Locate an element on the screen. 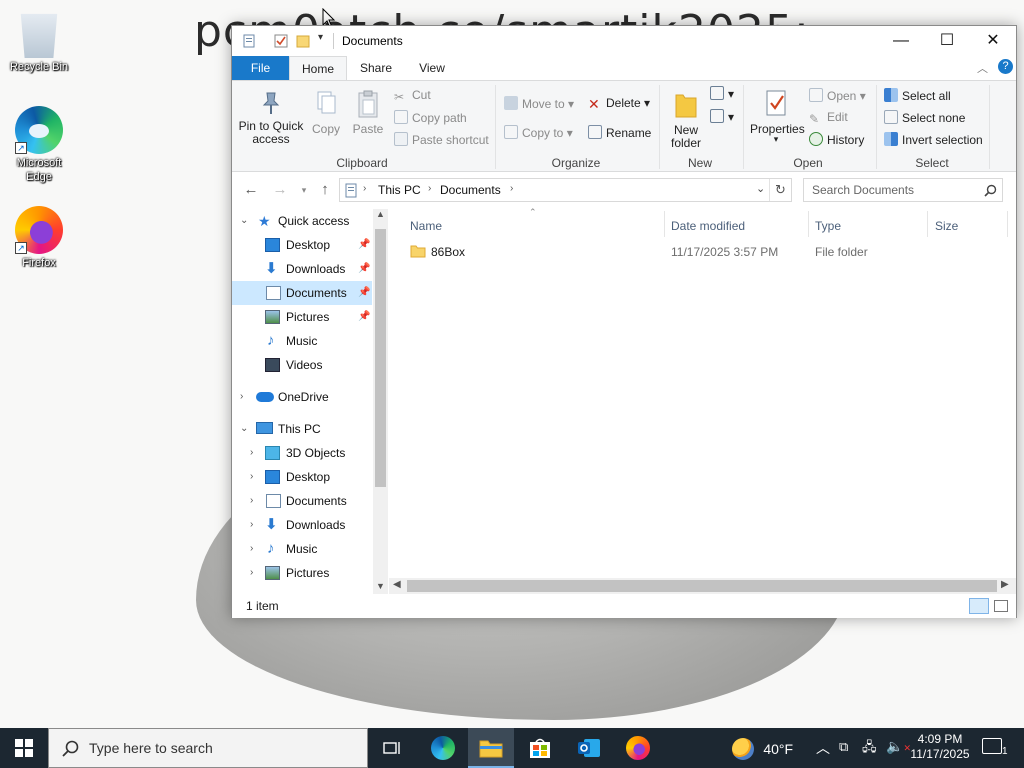 The image size is (1024, 768). edit-button: ✎ Edit is located at coordinates (828, 118).